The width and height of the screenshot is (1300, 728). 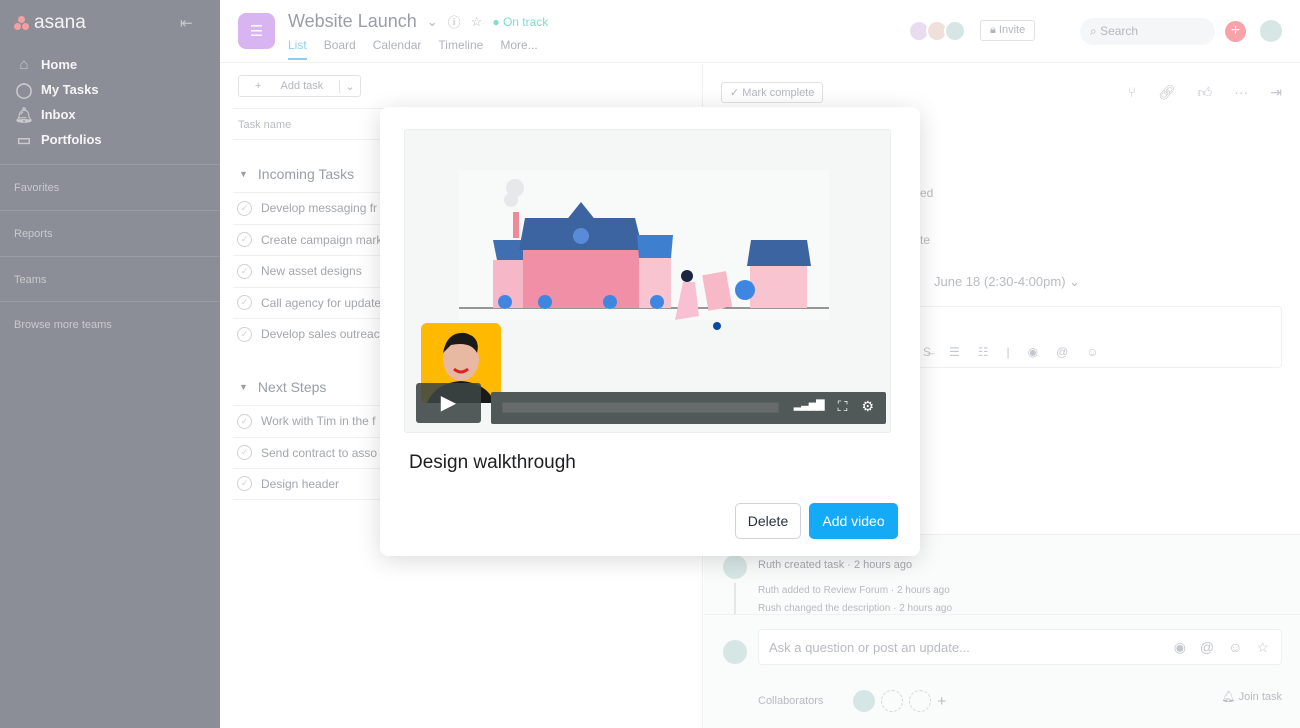 I want to click on settings-gear-icon: ⚙, so click(x=867, y=406).